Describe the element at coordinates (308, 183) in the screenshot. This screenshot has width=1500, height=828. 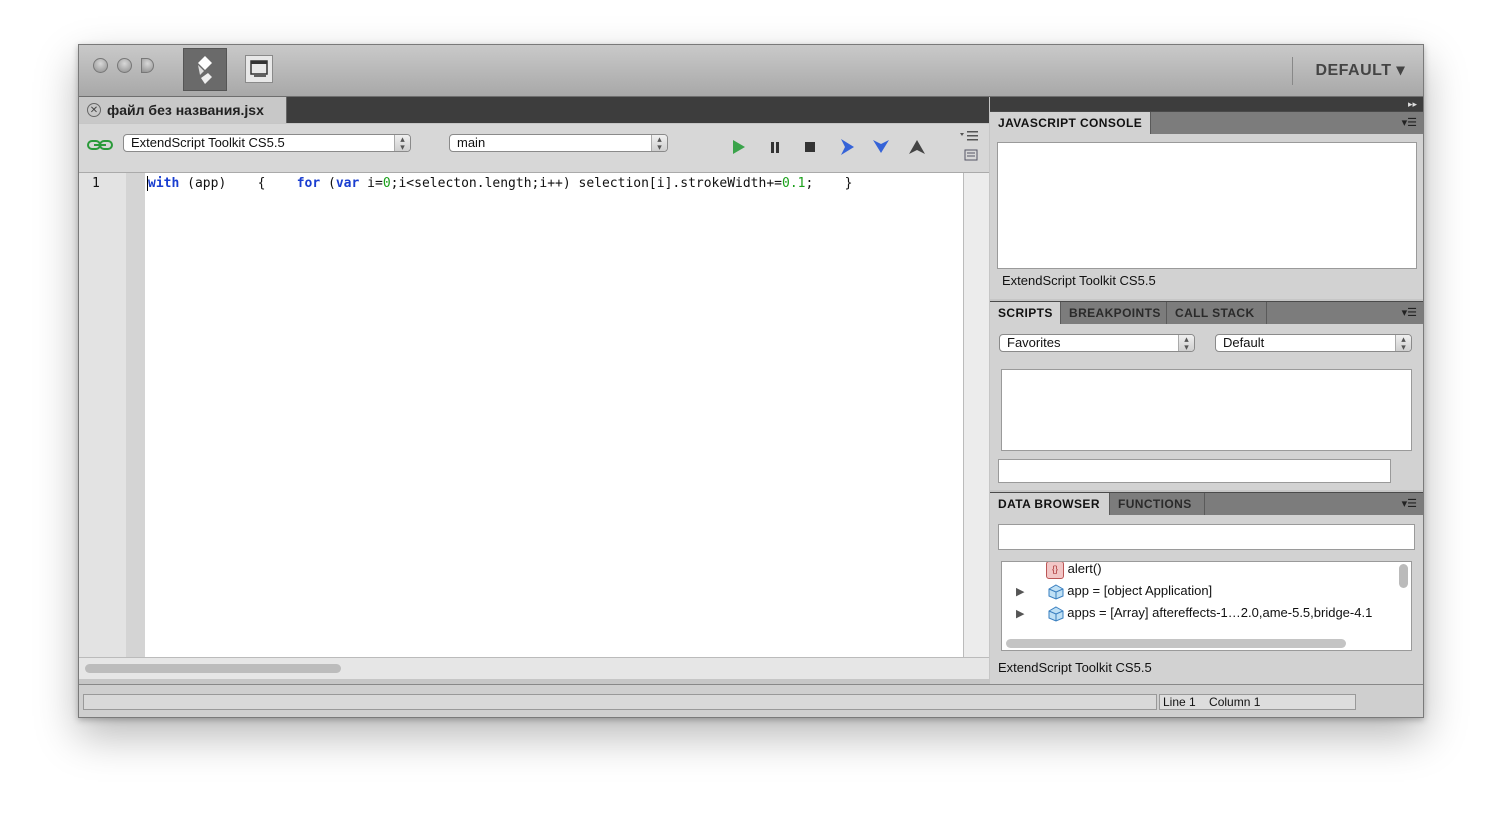
I see `code-token: for` at that location.